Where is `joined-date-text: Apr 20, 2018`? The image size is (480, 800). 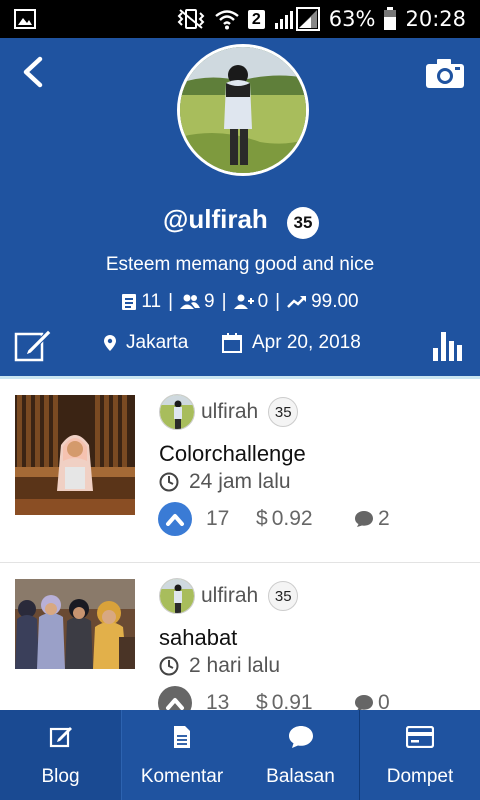 joined-date-text: Apr 20, 2018 is located at coordinates (306, 342).